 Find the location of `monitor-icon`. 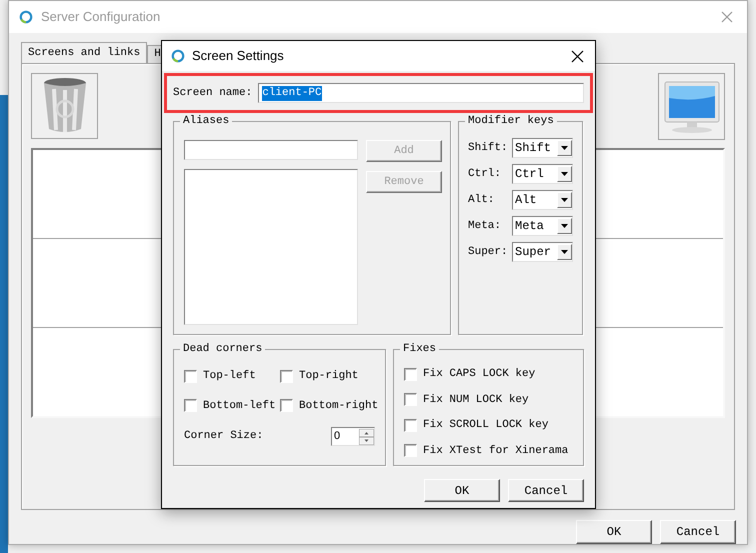

monitor-icon is located at coordinates (691, 107).